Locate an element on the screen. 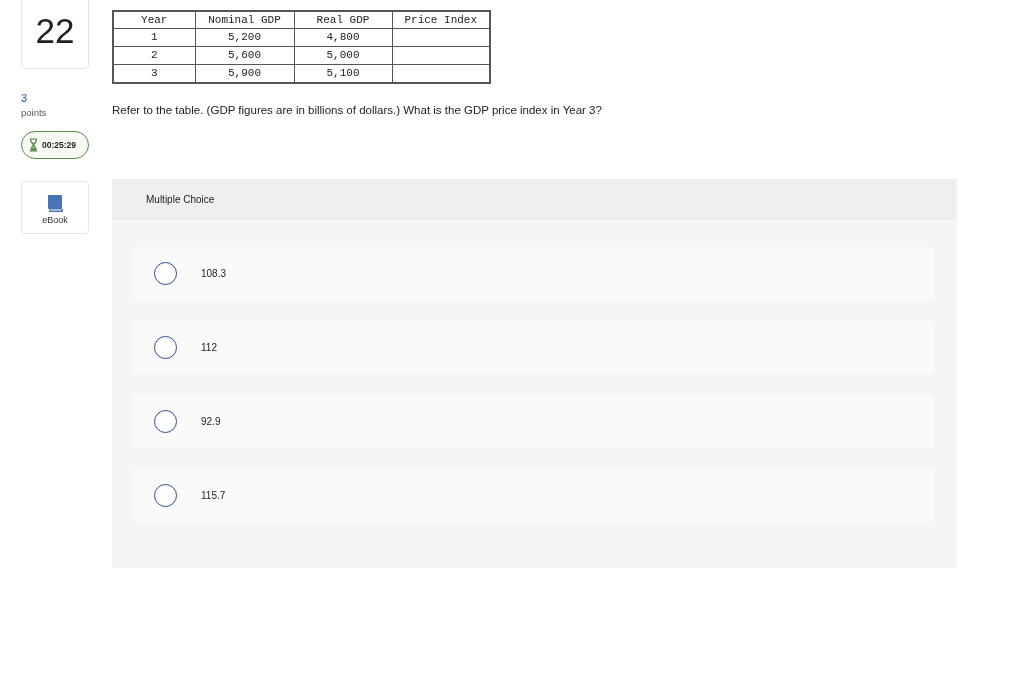 The width and height of the screenshot is (1024, 683). answer-option: 108.3 is located at coordinates (533, 273).